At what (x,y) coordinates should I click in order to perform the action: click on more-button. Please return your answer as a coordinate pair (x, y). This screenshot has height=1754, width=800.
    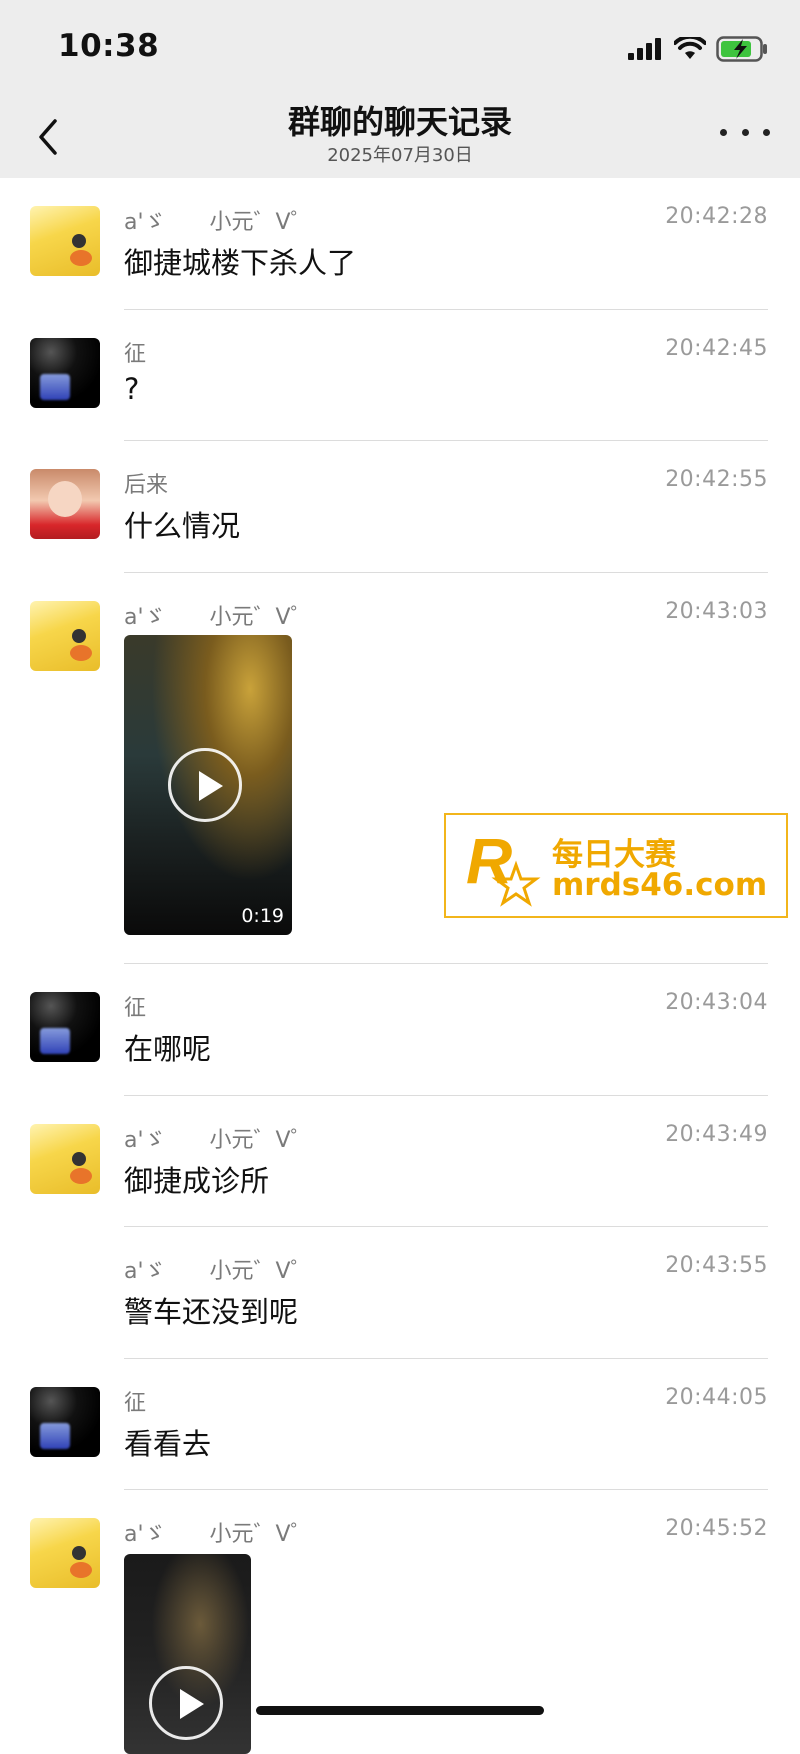
    Looking at the image, I should click on (745, 132).